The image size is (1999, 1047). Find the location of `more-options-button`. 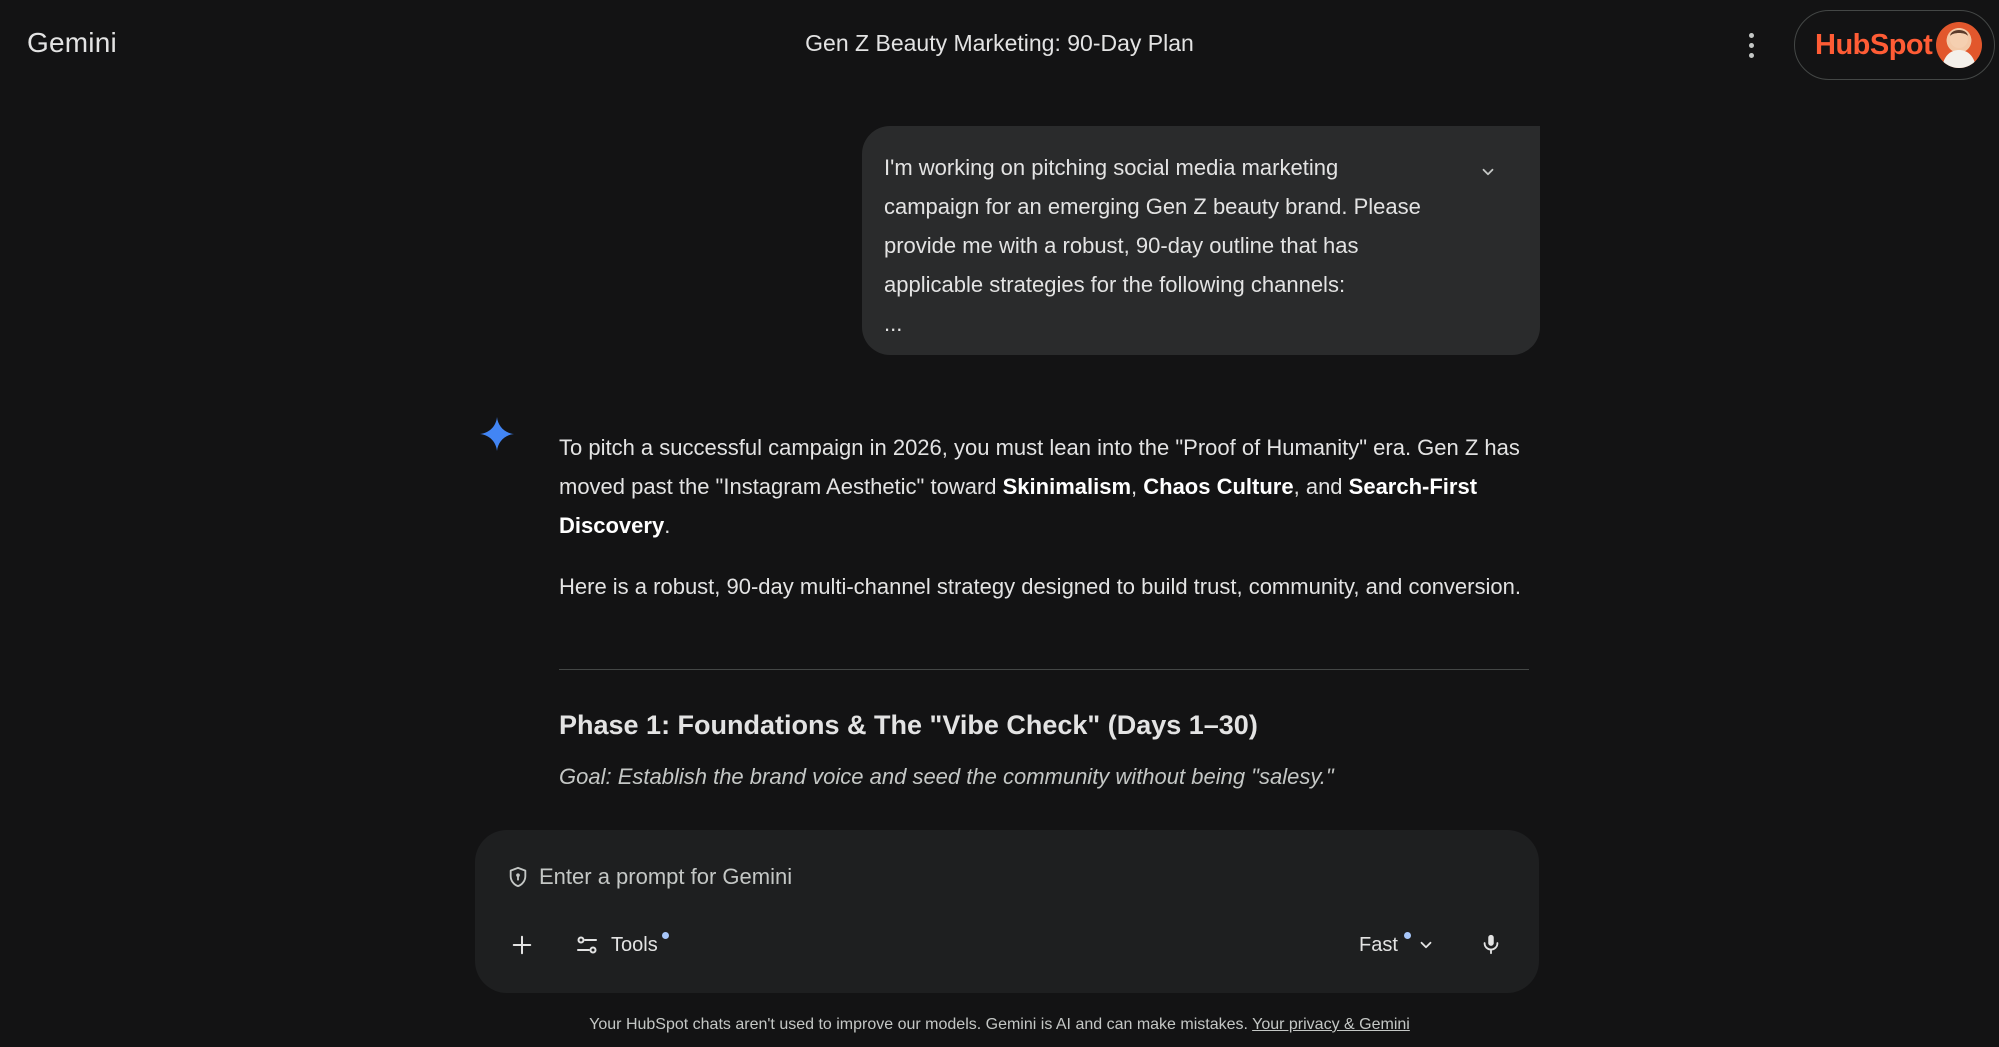

more-options-button is located at coordinates (1751, 45).